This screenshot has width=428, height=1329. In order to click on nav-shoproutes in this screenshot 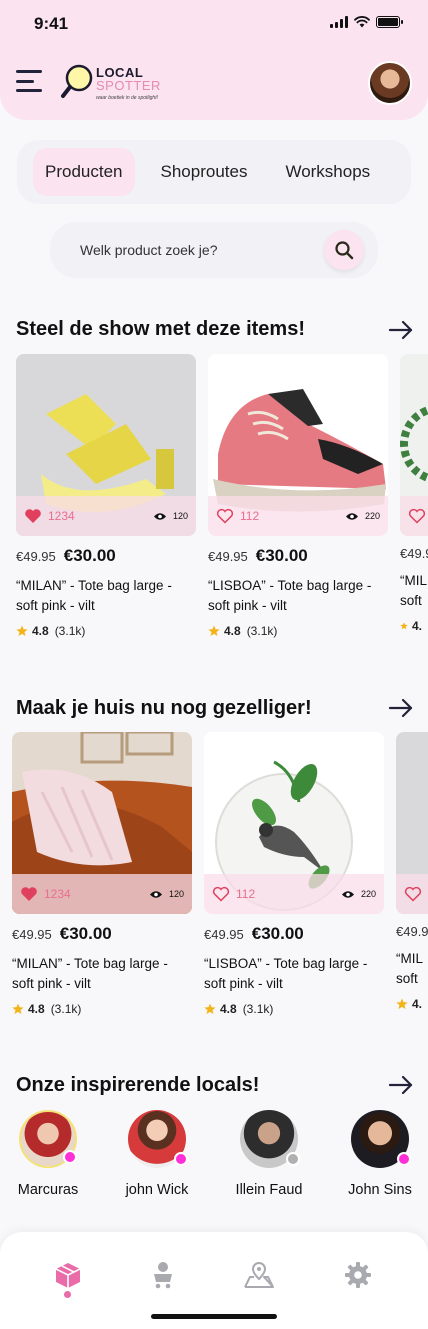, I will do `click(163, 1275)`.